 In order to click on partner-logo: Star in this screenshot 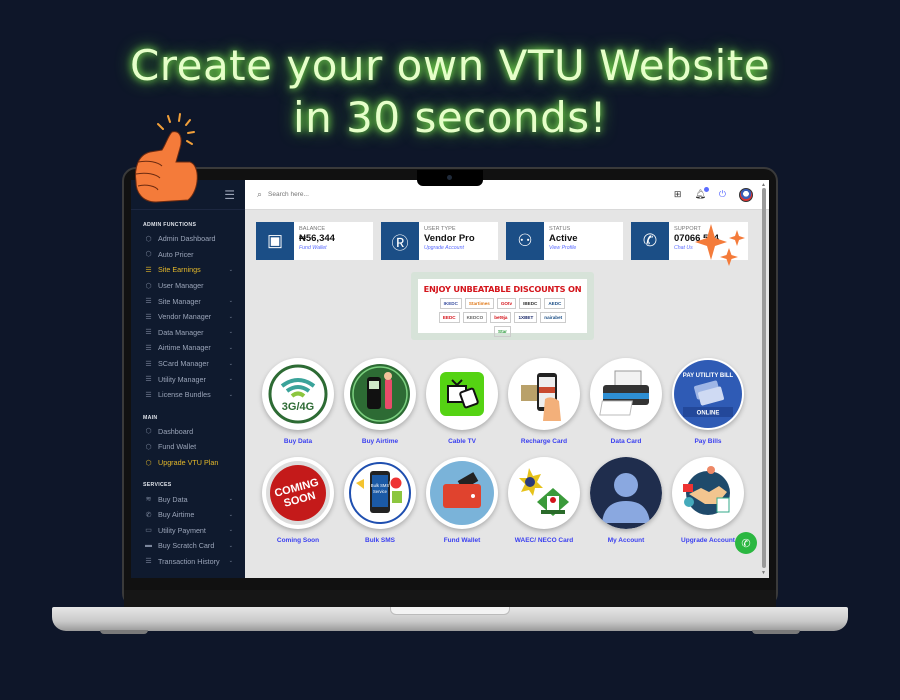, I will do `click(502, 331)`.